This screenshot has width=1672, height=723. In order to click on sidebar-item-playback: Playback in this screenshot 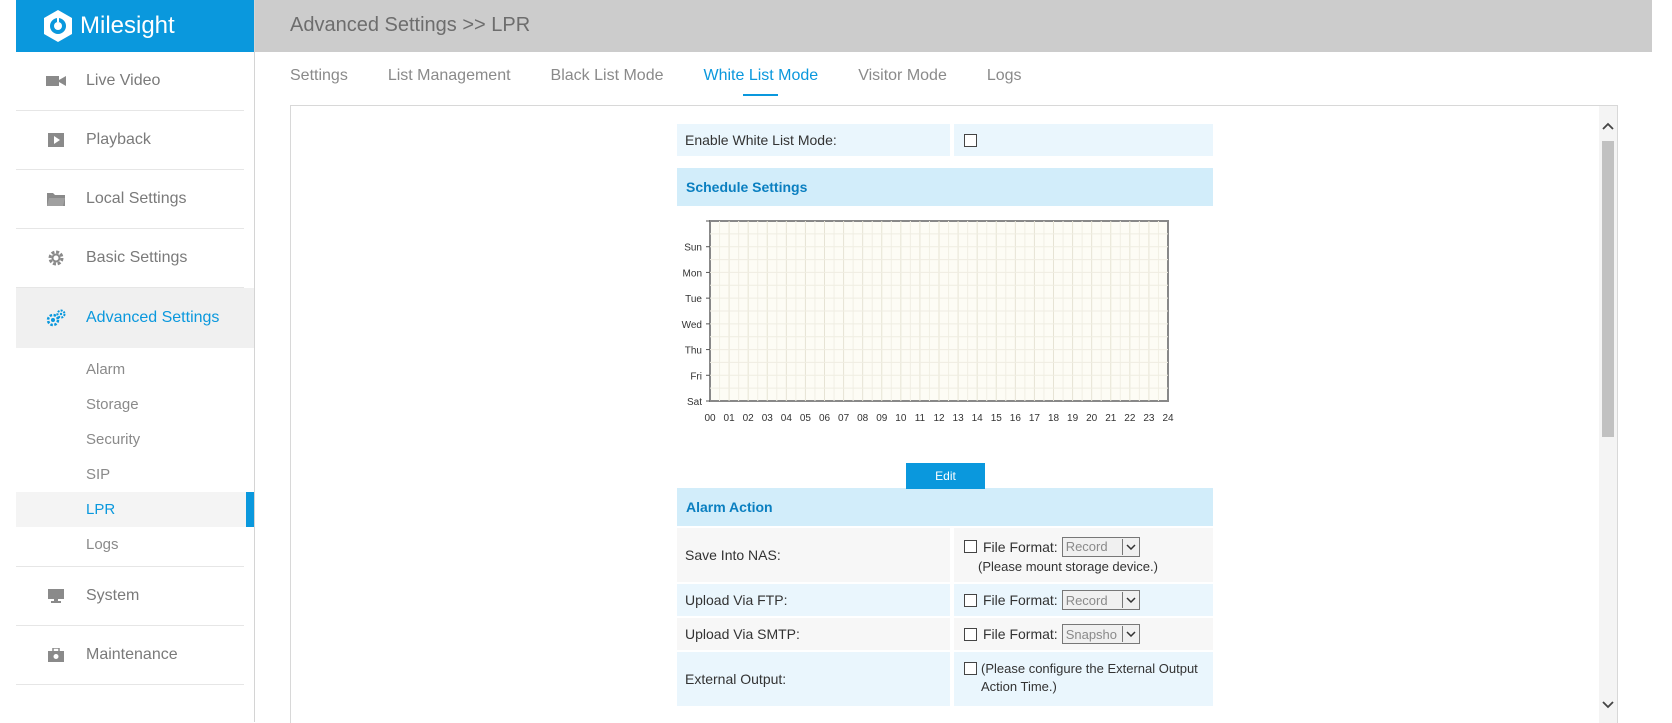, I will do `click(130, 140)`.